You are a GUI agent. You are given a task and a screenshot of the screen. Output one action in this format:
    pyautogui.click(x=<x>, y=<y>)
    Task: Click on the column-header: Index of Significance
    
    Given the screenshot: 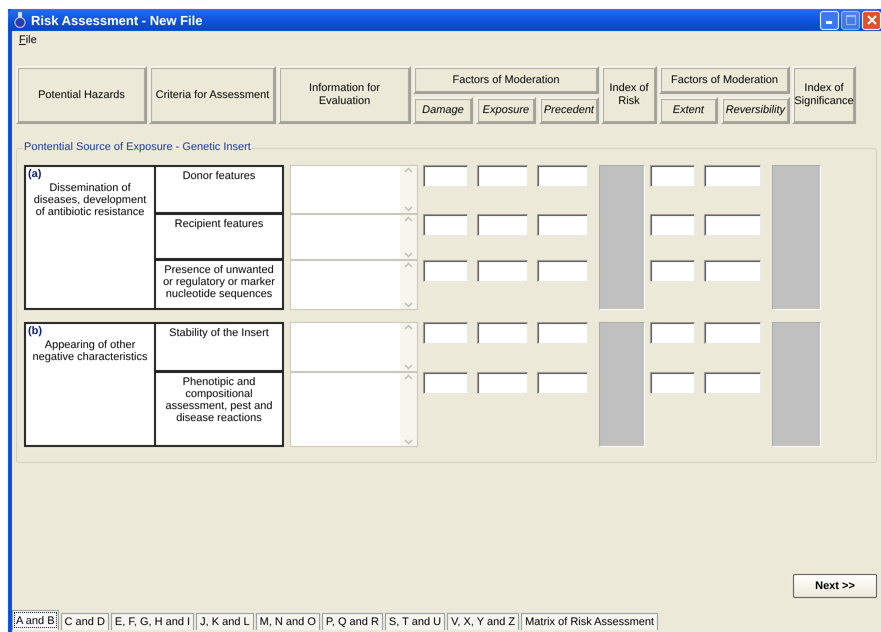 What is the action you would take?
    pyautogui.click(x=824, y=95)
    